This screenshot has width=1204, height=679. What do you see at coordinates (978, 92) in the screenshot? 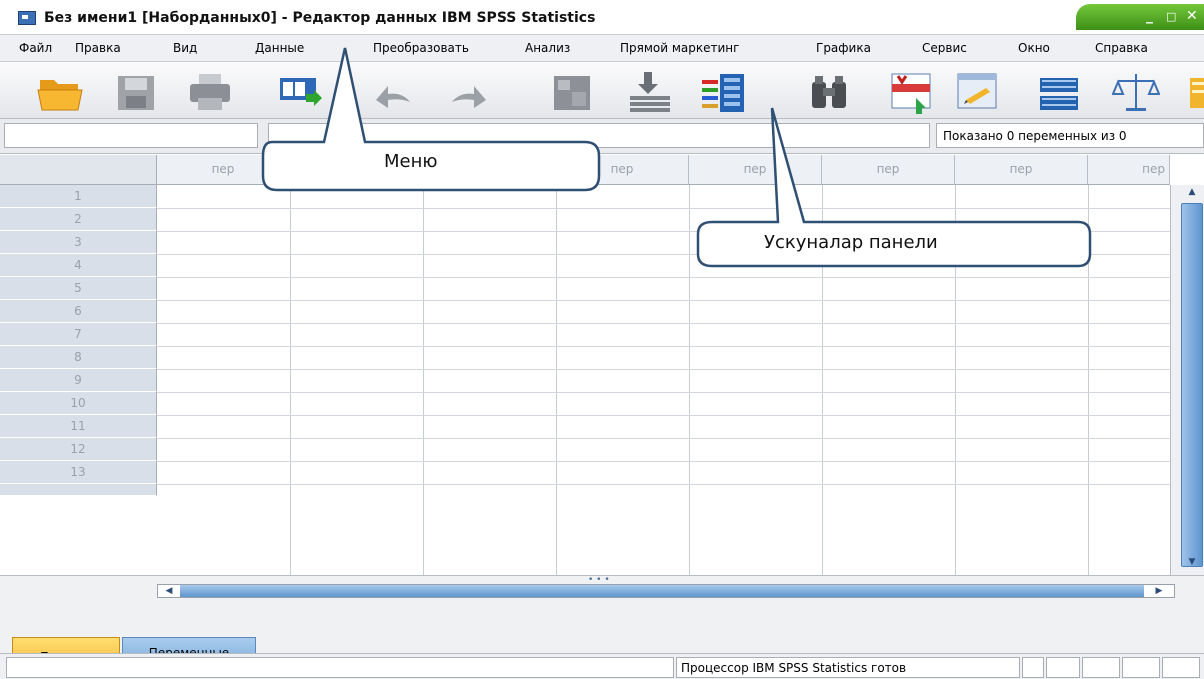
I see `insert-variable-icon` at bounding box center [978, 92].